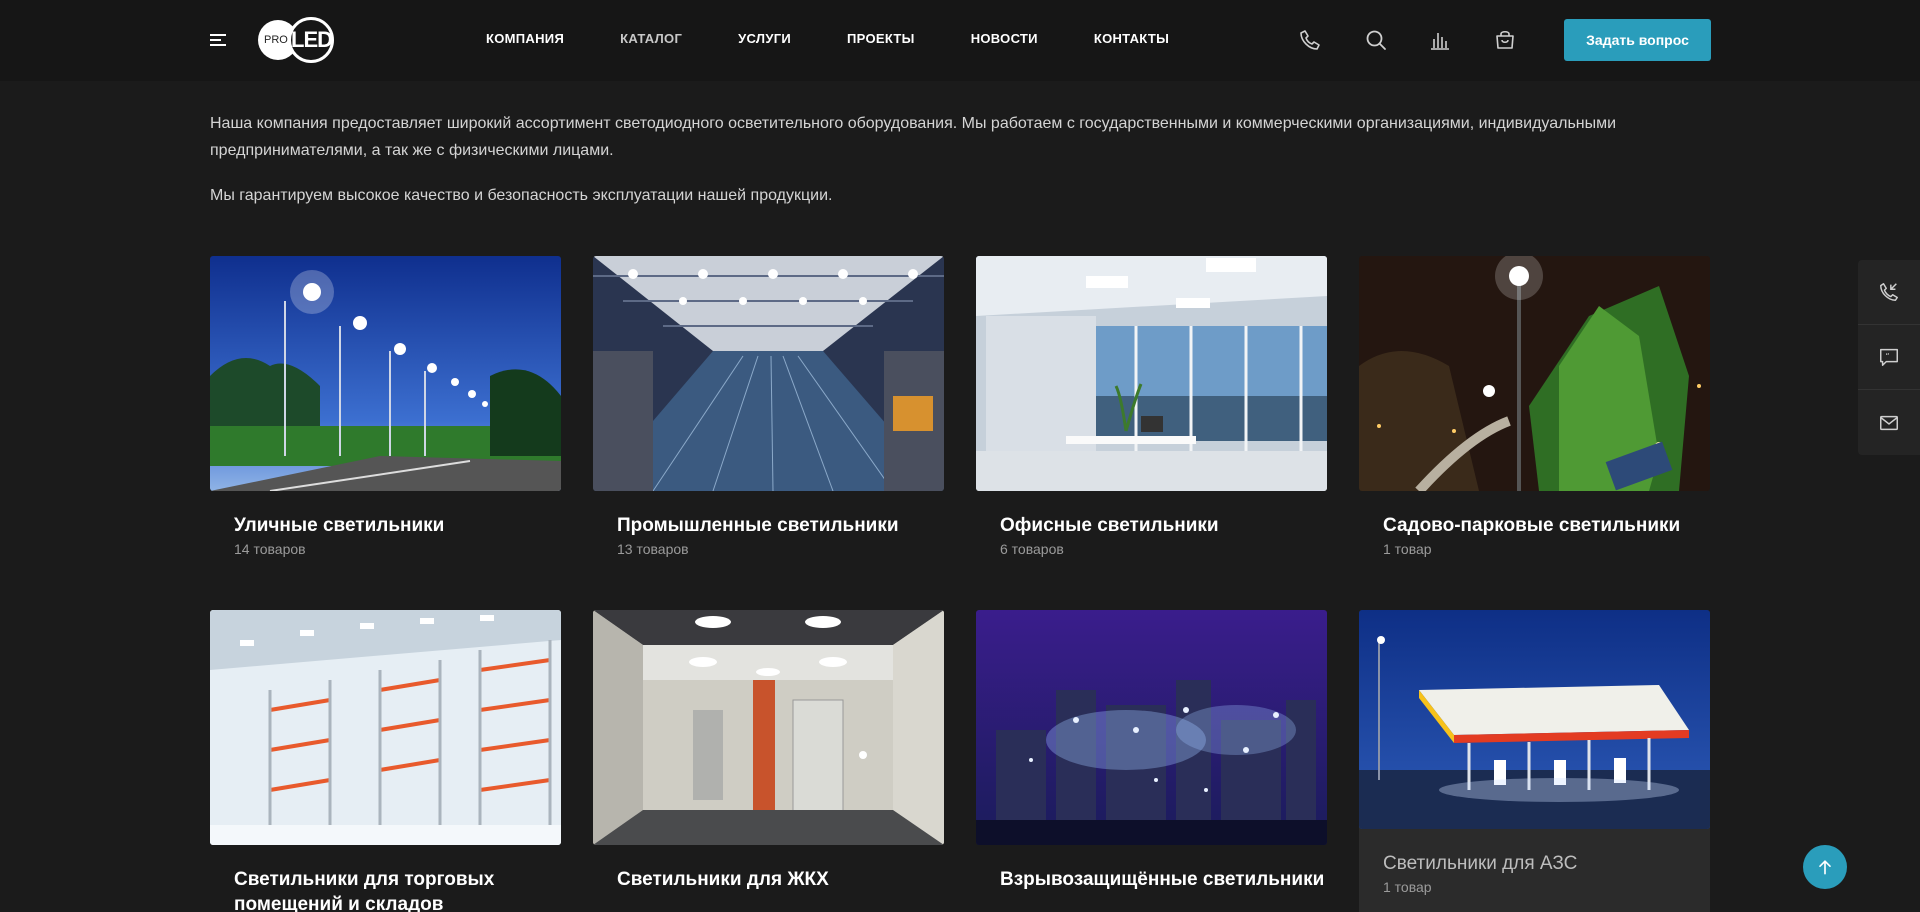 The image size is (1920, 912). I want to click on chat-icon: “, so click(1889, 357).